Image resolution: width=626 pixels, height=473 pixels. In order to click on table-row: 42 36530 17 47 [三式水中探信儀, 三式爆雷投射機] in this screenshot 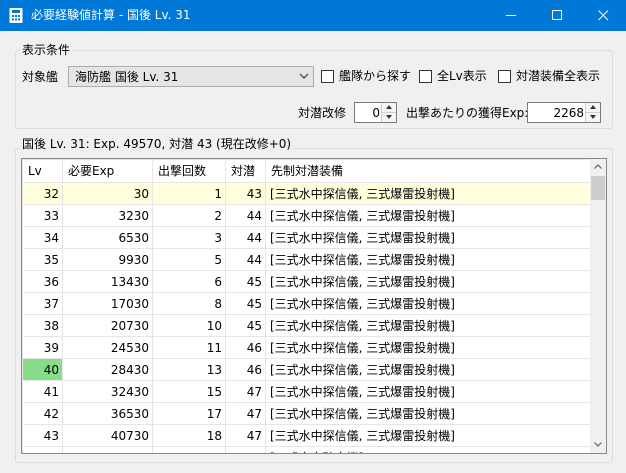, I will do `click(306, 413)`.